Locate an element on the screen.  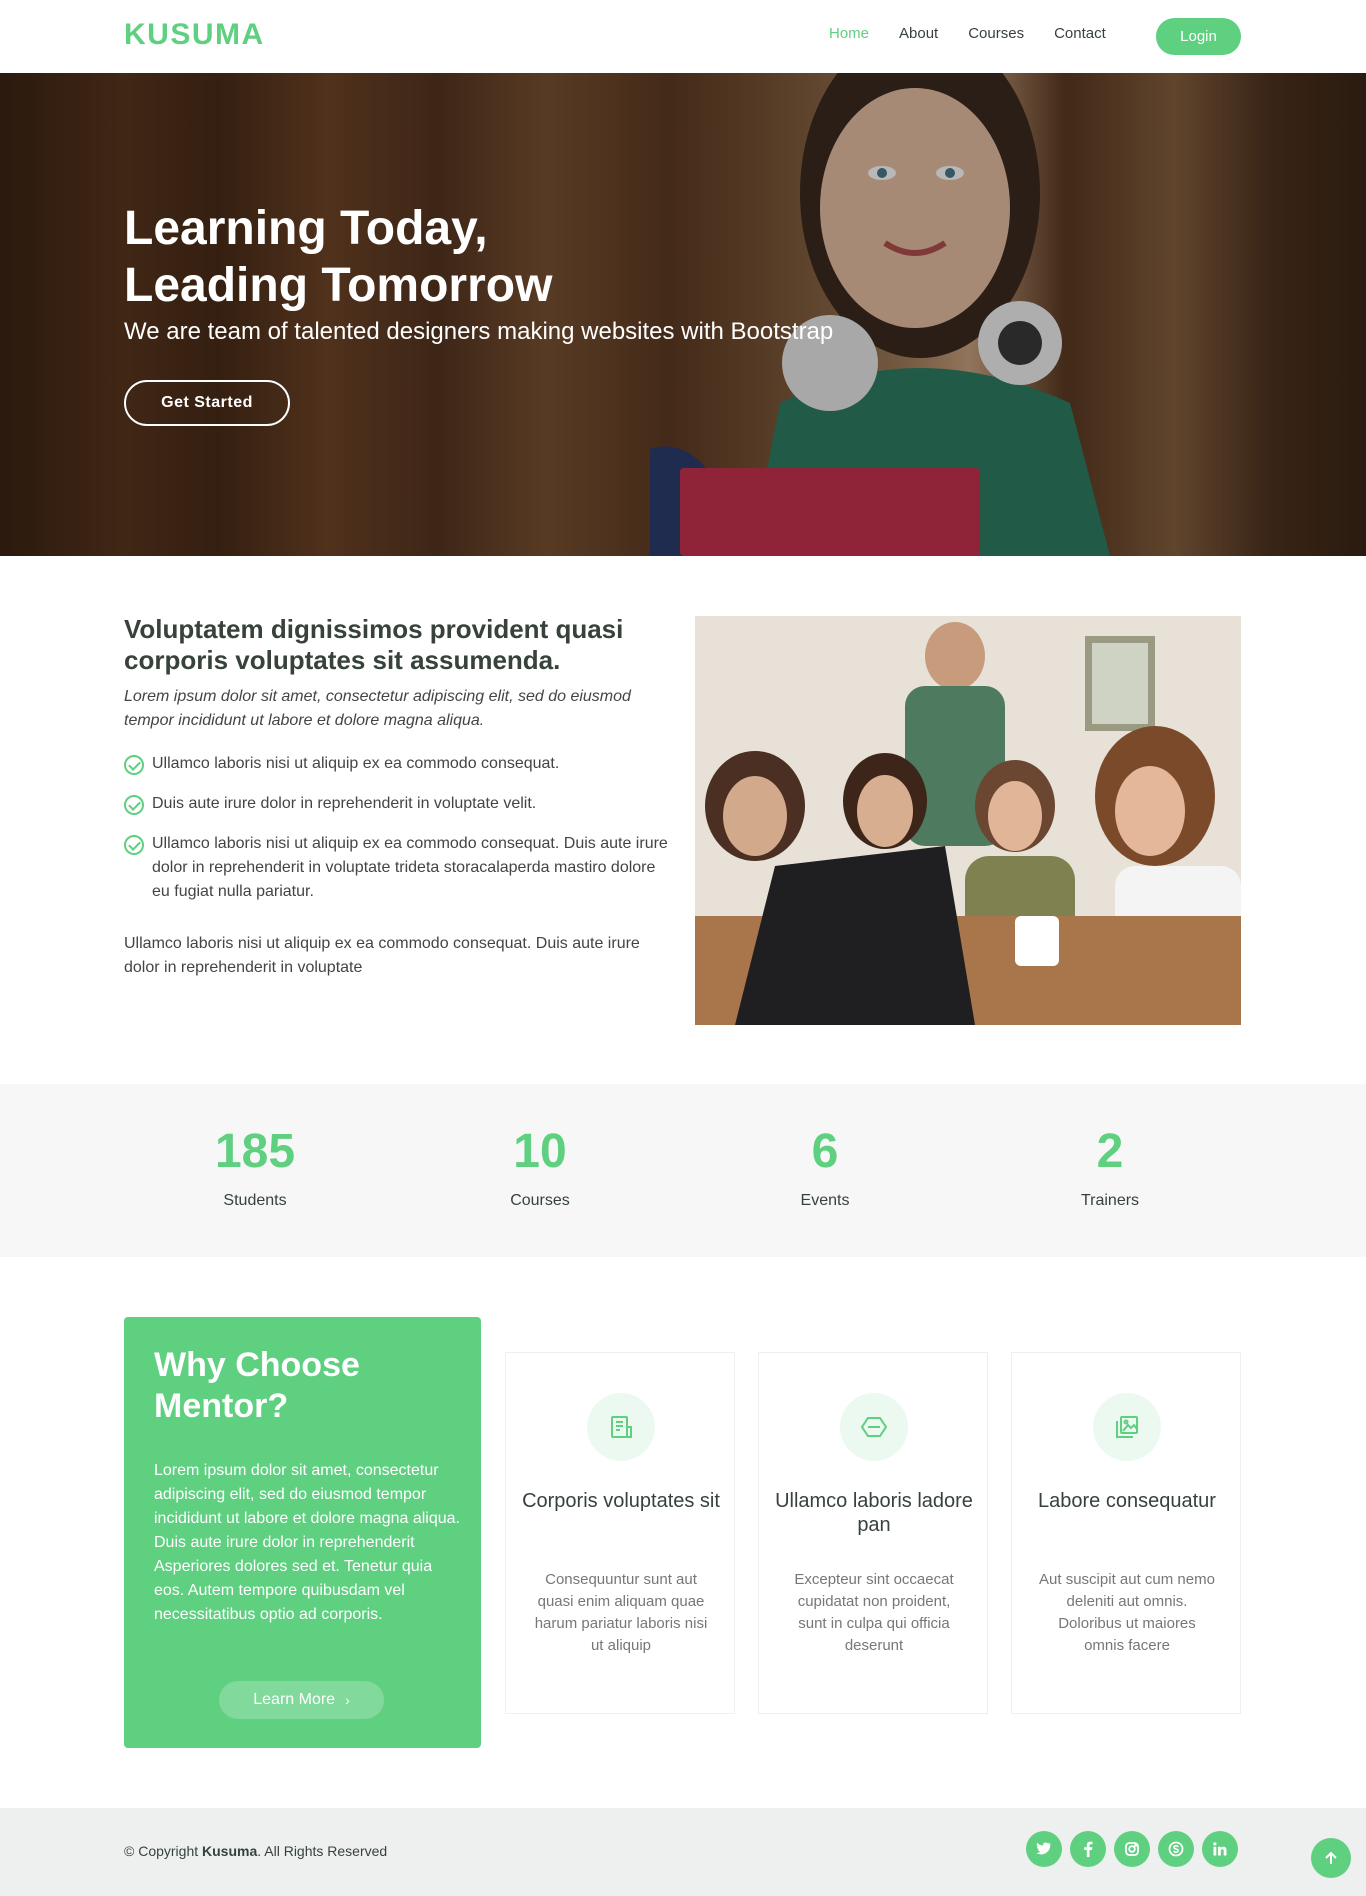
hero-title-line-2: Leading Tomorrow is located at coordinates (338, 285).